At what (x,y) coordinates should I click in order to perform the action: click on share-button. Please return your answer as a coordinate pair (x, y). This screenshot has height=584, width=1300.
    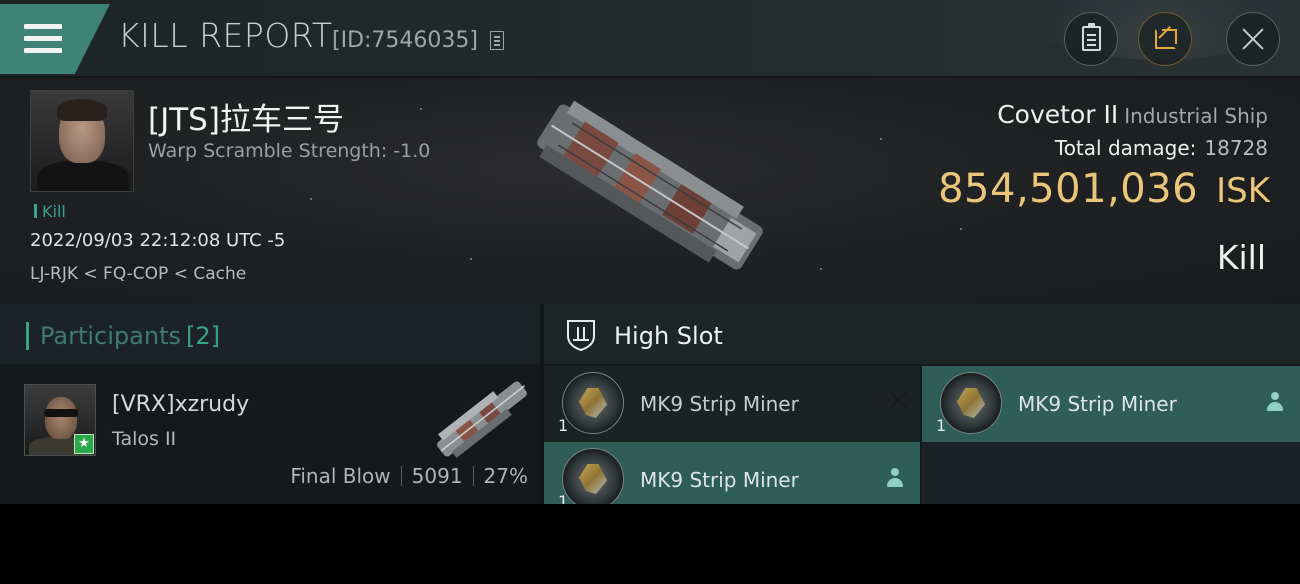
    Looking at the image, I should click on (1165, 39).